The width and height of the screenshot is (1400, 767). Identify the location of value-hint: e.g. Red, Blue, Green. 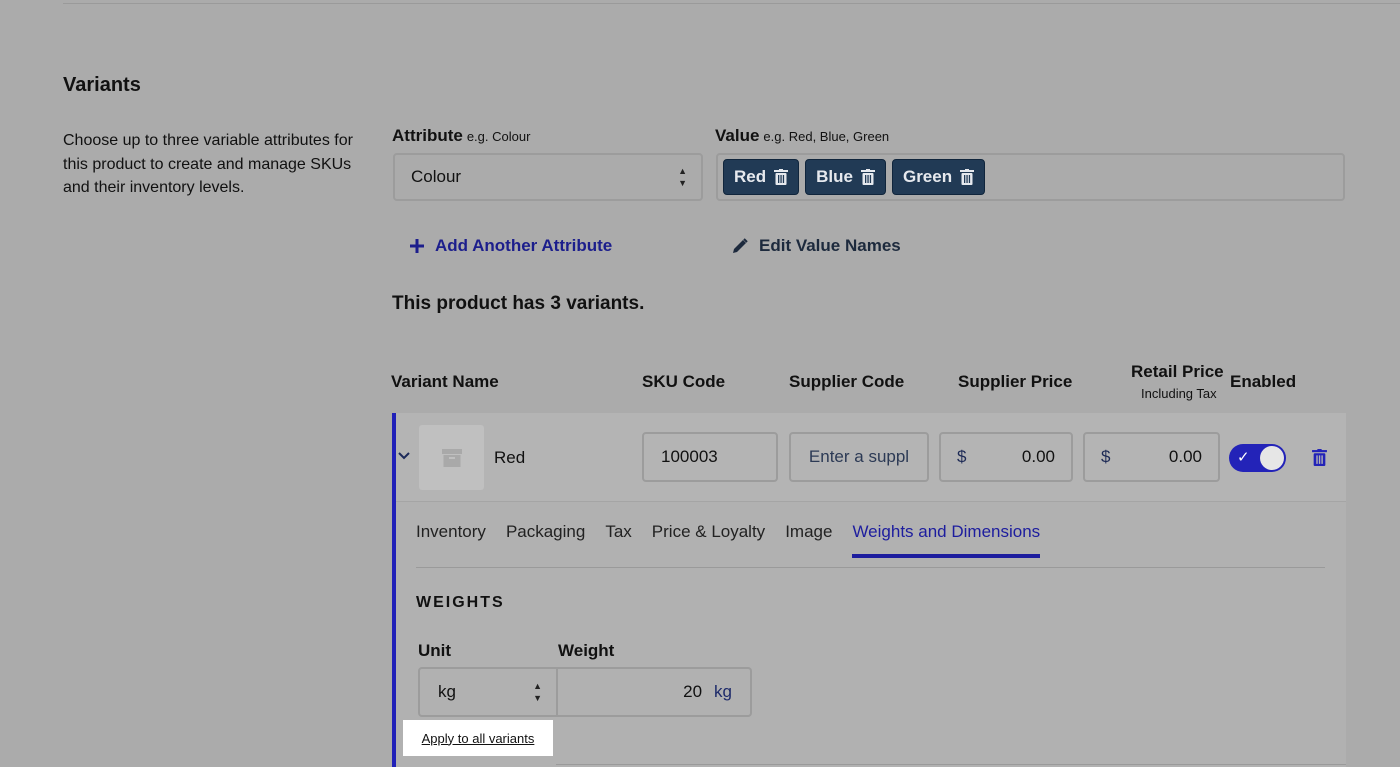
(826, 136).